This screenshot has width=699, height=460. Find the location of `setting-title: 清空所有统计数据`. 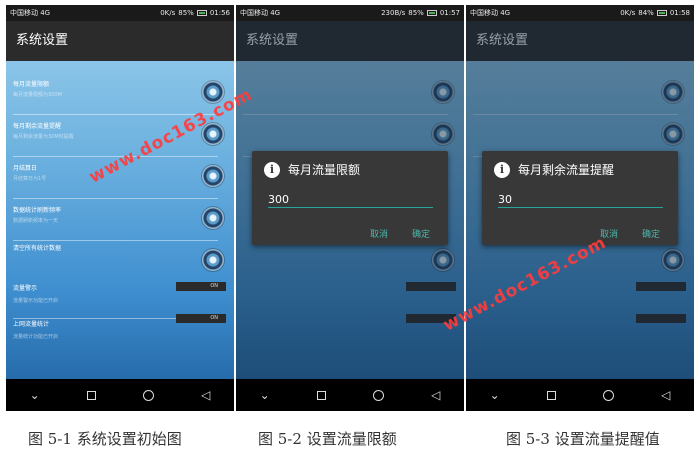

setting-title: 清空所有统计数据 is located at coordinates (37, 248).